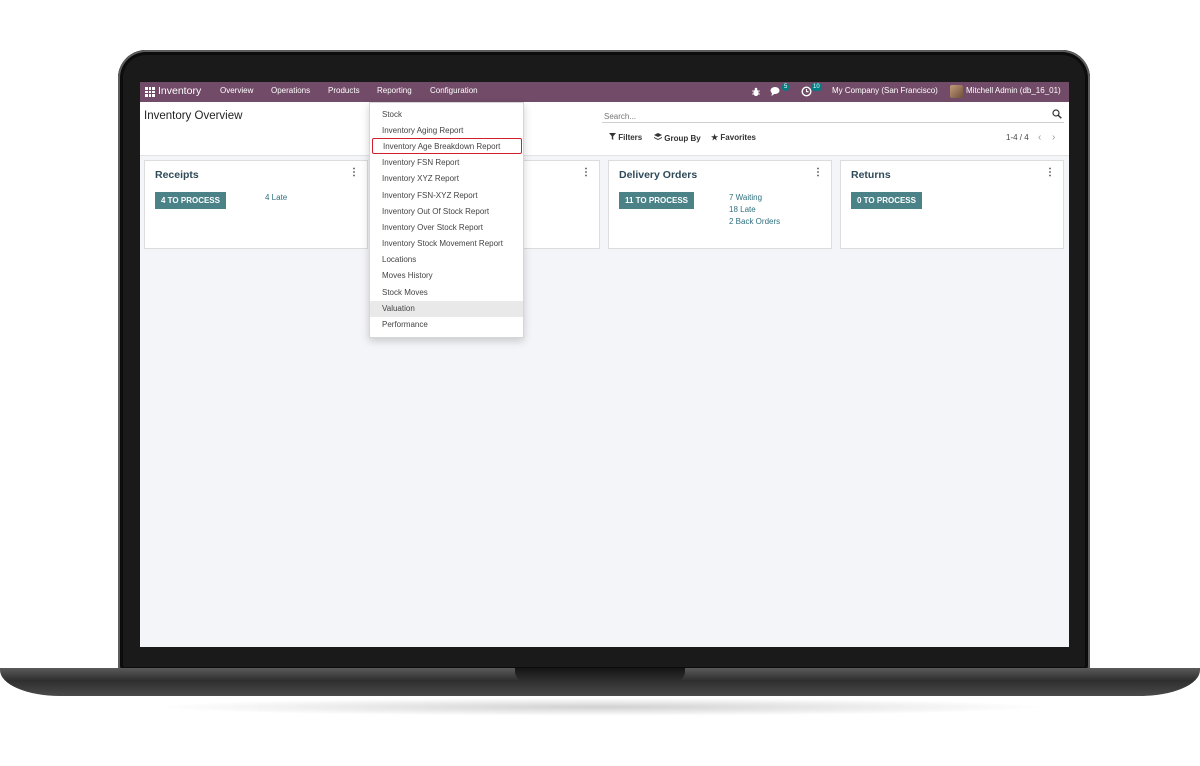 Image resolution: width=1200 pixels, height=766 pixels. Describe the element at coordinates (1013, 90) in the screenshot. I see `user-menu: Mitchell Admin (db_16_01)` at that location.